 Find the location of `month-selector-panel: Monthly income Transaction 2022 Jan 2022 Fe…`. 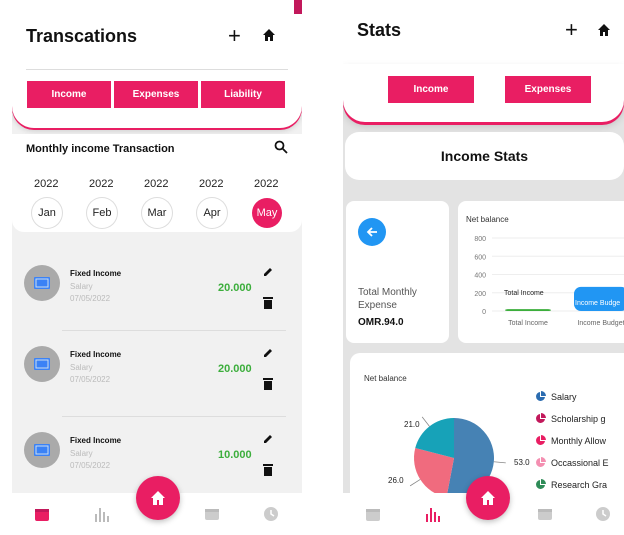

month-selector-panel: Monthly income Transaction 2022 Jan 2022 Fe… is located at coordinates (157, 183).